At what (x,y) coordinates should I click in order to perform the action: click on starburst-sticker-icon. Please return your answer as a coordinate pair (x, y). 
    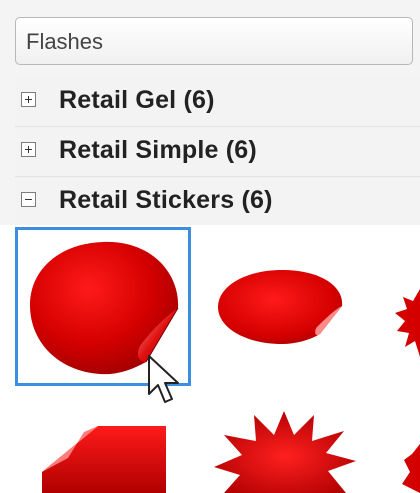
    Looking at the image, I should click on (285, 452).